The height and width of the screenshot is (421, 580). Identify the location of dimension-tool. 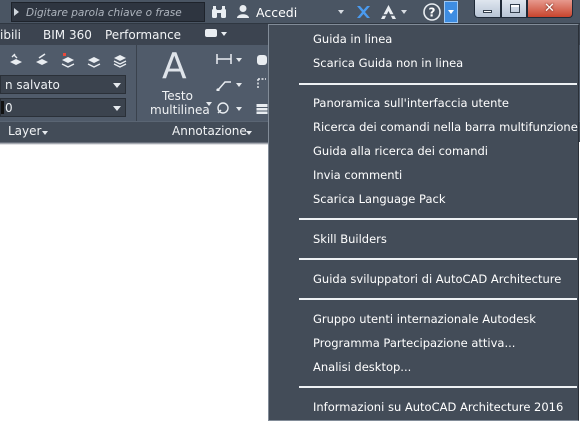
(229, 60).